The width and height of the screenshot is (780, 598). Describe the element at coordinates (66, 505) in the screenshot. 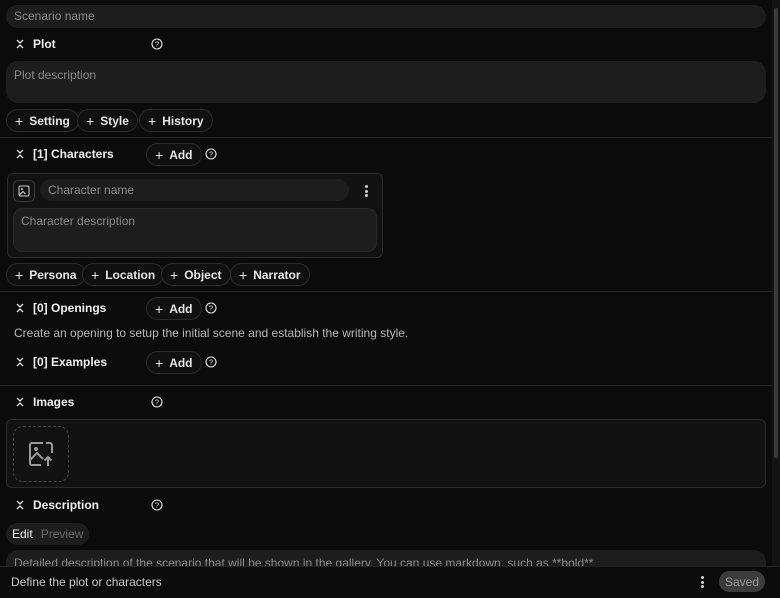

I see `description-title: Description` at that location.